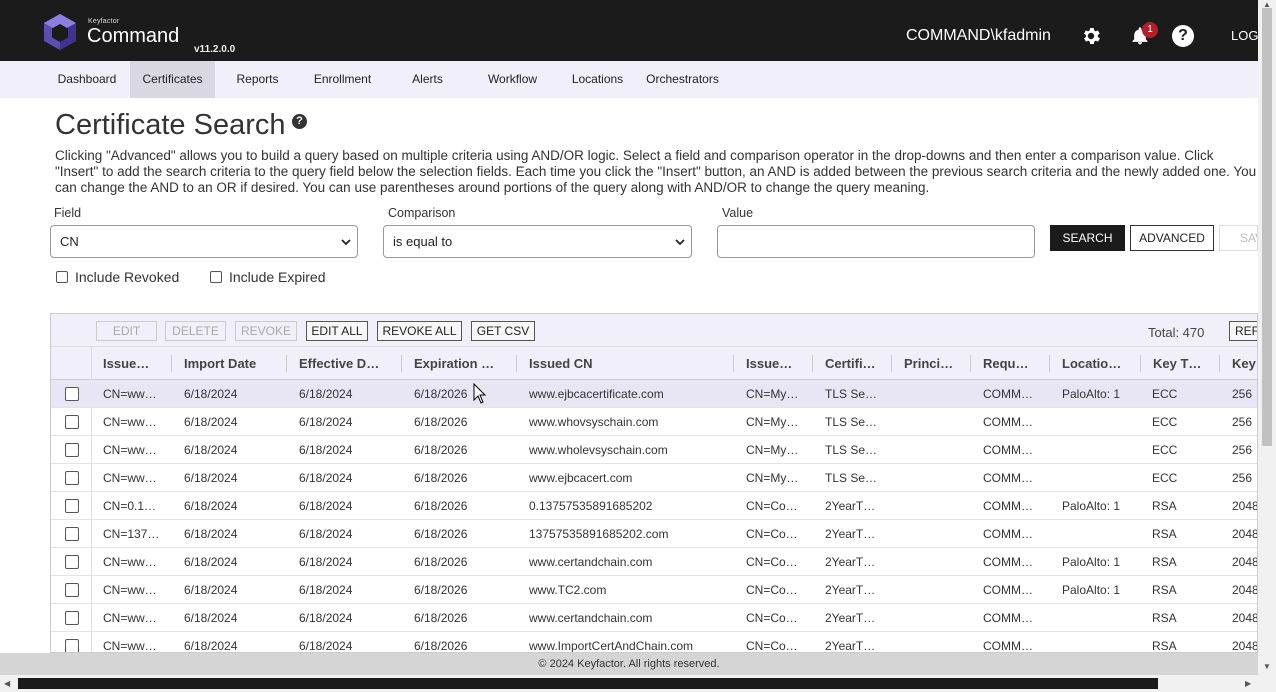  Describe the element at coordinates (419, 331) in the screenshot. I see `revoke-all-button: REVOKE ALL` at that location.